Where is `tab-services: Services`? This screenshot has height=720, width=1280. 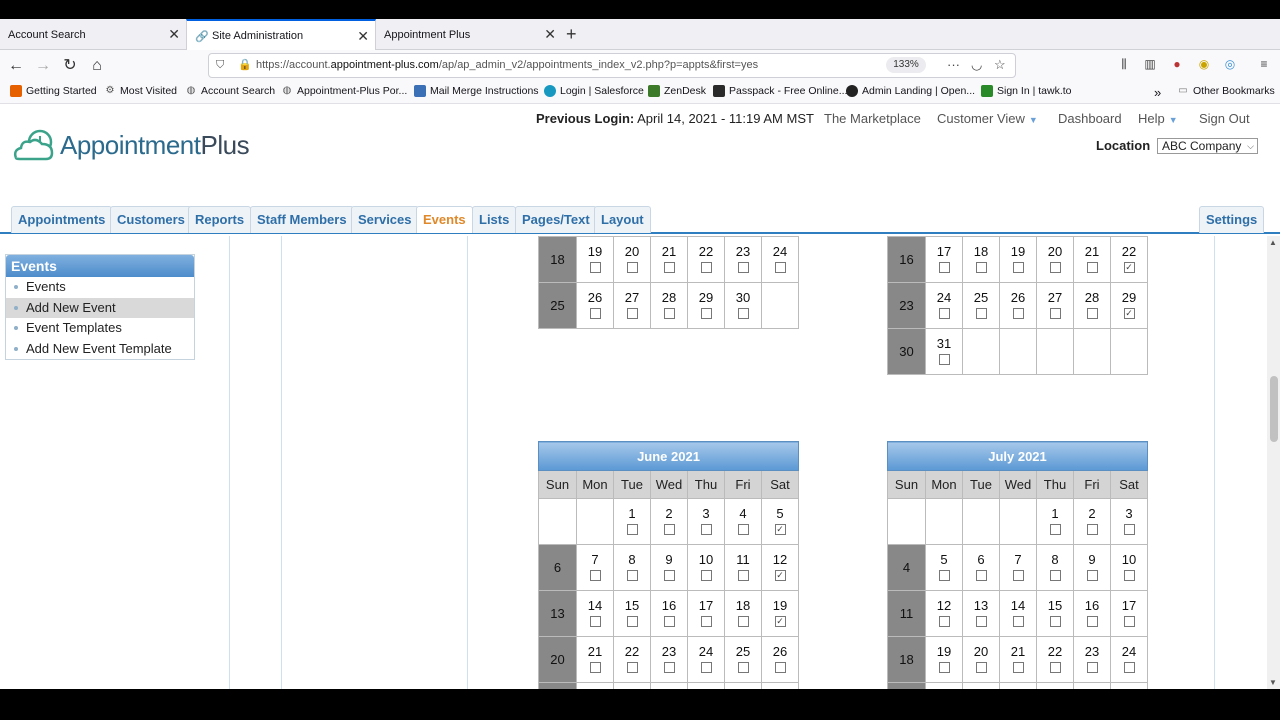
tab-services: Services is located at coordinates (385, 219).